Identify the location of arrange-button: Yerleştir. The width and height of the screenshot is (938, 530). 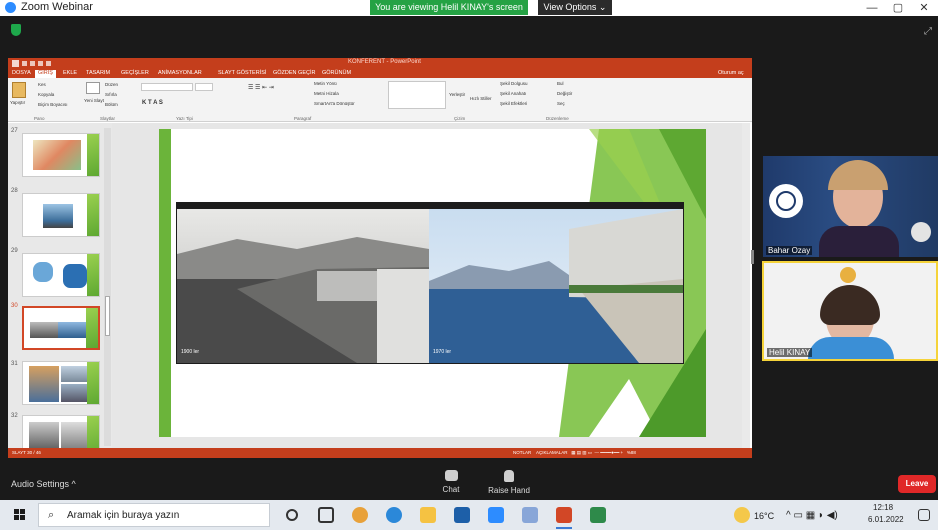
(457, 94).